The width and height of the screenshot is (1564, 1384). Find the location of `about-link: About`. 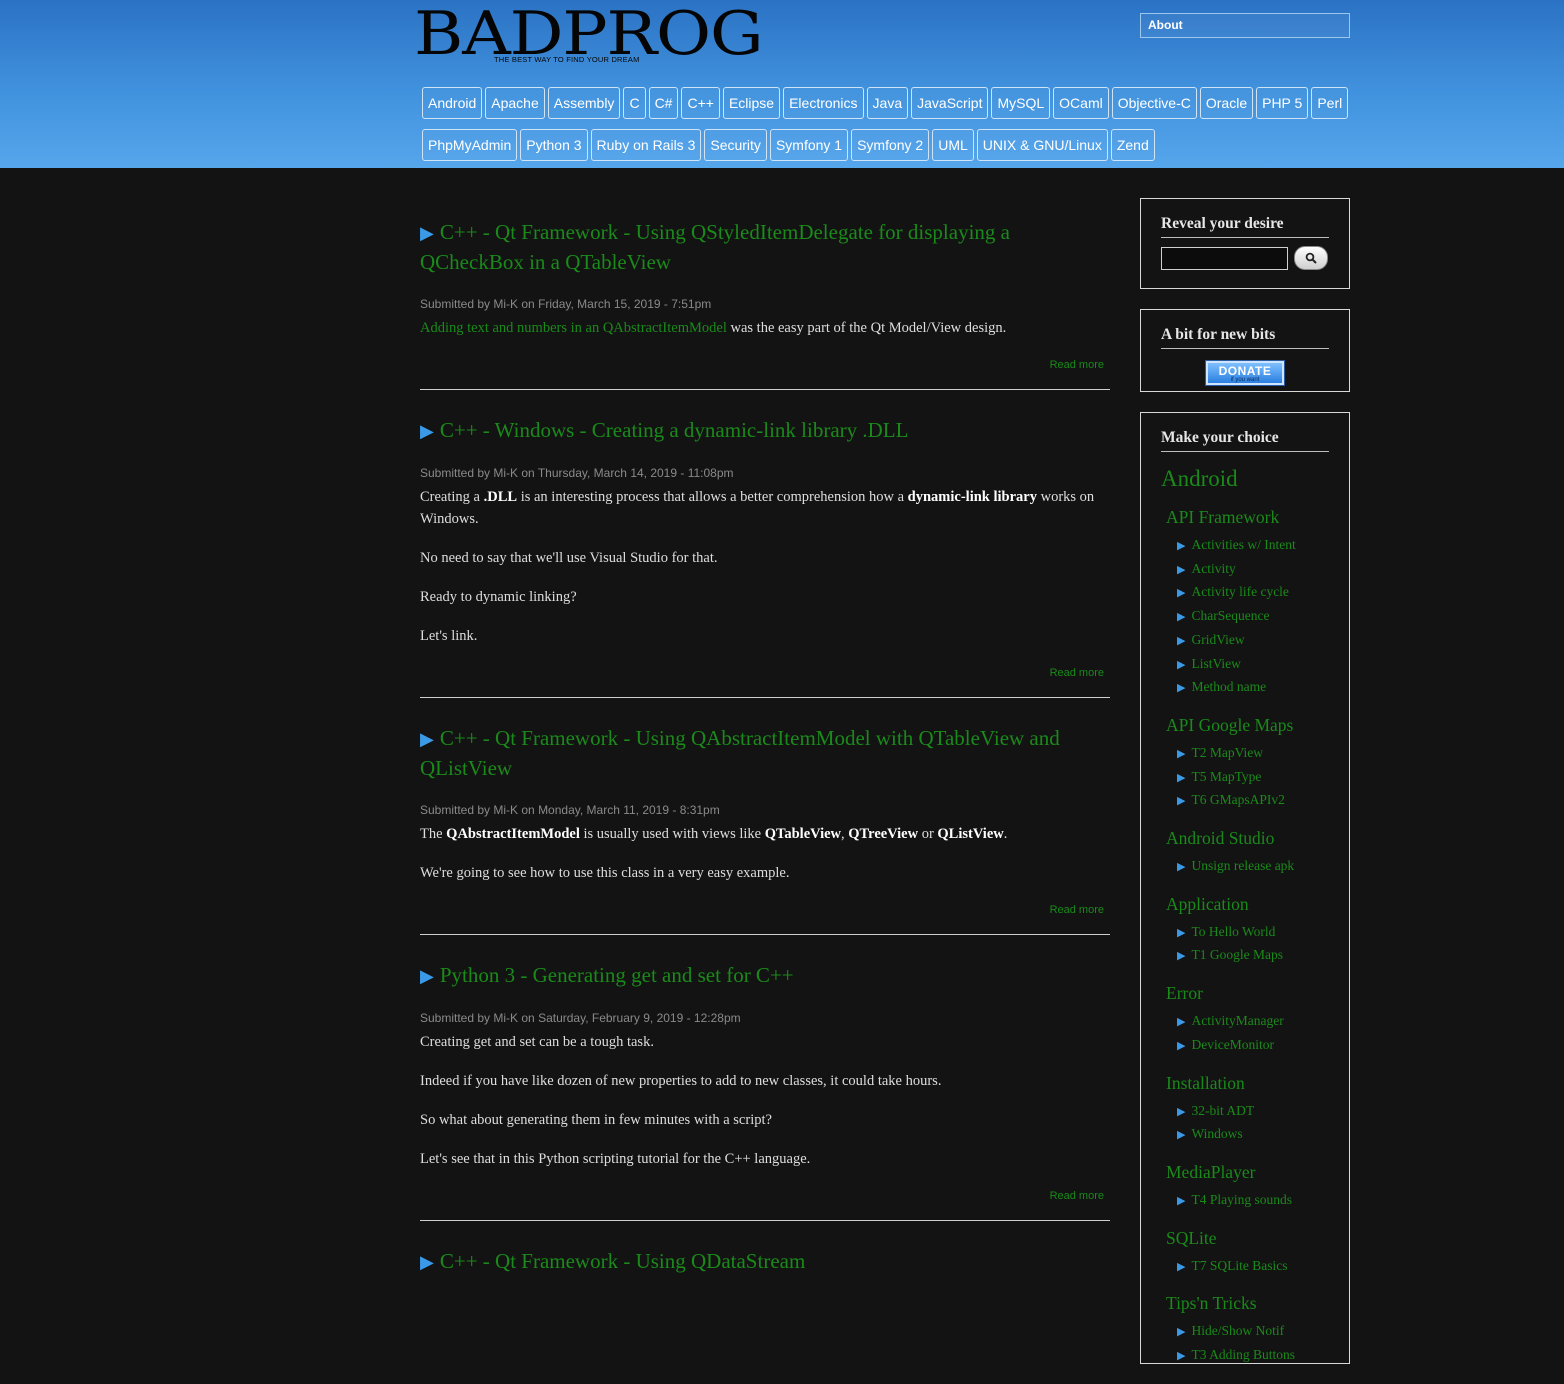

about-link: About is located at coordinates (1165, 25).